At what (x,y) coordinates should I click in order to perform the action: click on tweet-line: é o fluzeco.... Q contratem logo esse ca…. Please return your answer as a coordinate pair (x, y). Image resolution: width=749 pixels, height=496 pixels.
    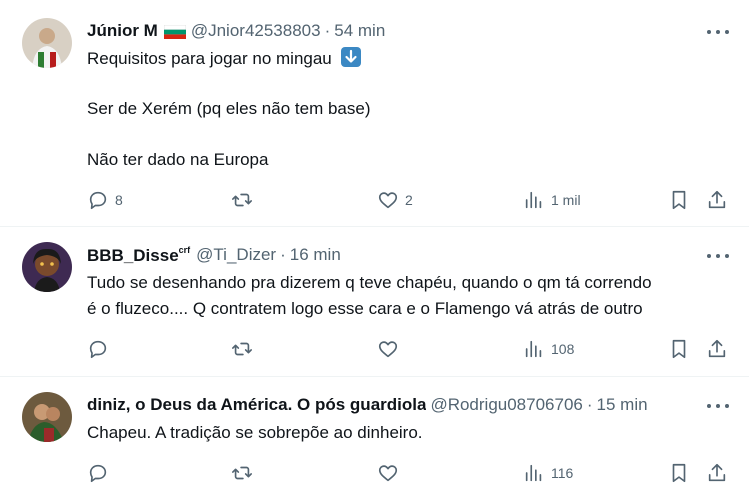
    Looking at the image, I should click on (365, 308).